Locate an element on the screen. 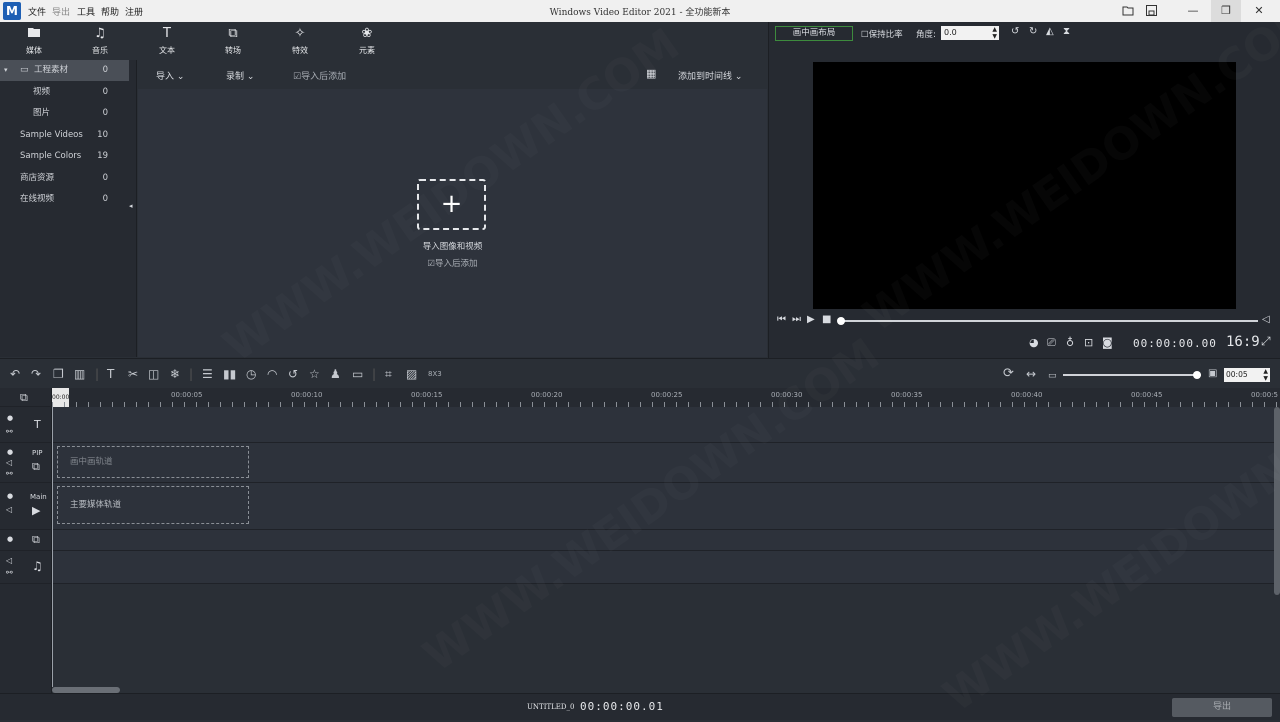  playback-slider is located at coordinates (1047, 321).